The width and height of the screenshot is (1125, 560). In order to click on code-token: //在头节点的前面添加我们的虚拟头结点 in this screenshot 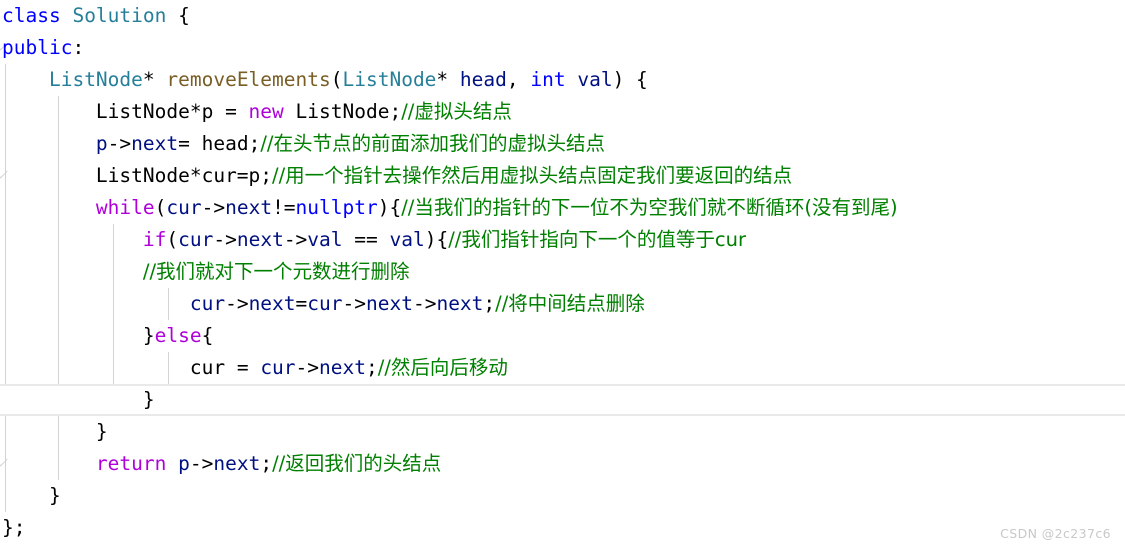, I will do `click(432, 143)`.